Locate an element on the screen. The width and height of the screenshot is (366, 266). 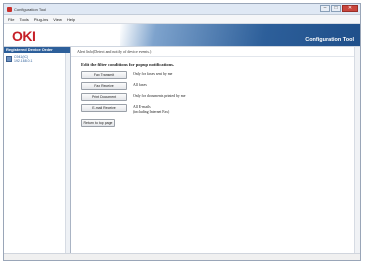
filter-row: Fax Transmit Only for faxes sent by me is located at coordinates (220, 75).